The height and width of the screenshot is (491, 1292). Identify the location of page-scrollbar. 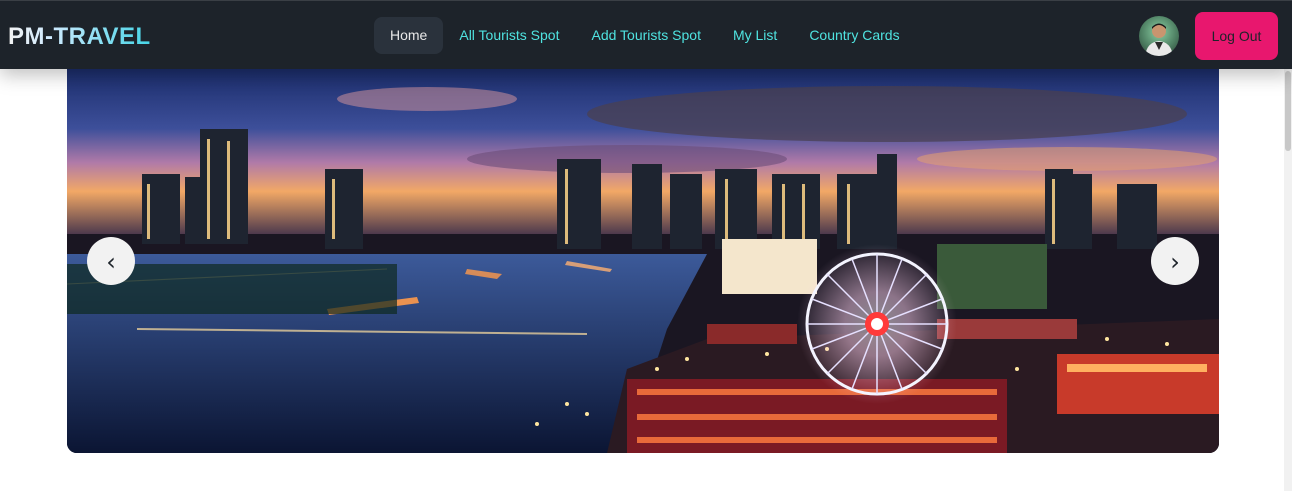
(1288, 280).